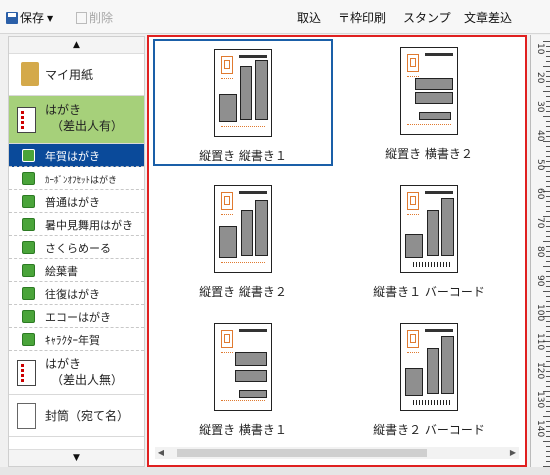 The width and height of the screenshot is (550, 475). What do you see at coordinates (309, 17) in the screenshot?
I see `import-button: 取込` at bounding box center [309, 17].